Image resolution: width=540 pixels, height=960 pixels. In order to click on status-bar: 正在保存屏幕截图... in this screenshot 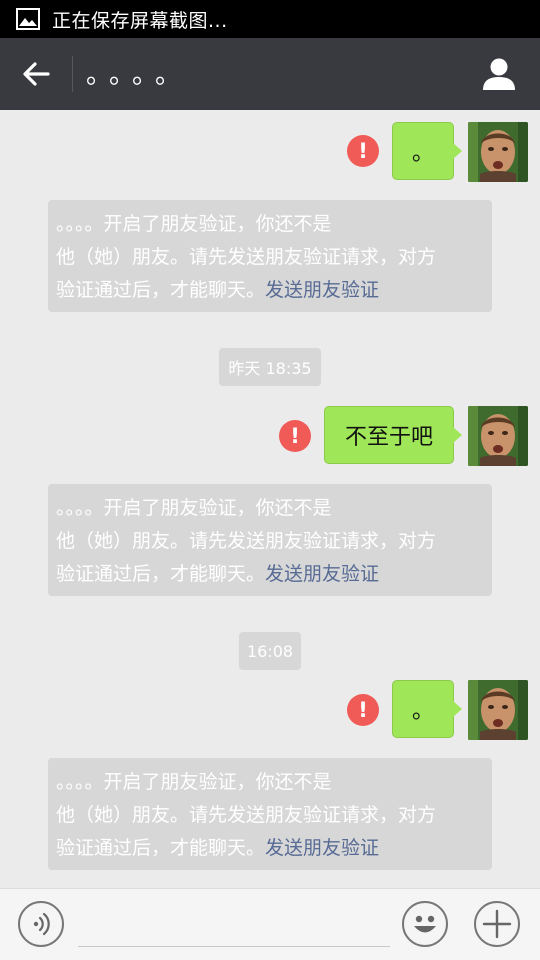, I will do `click(270, 19)`.